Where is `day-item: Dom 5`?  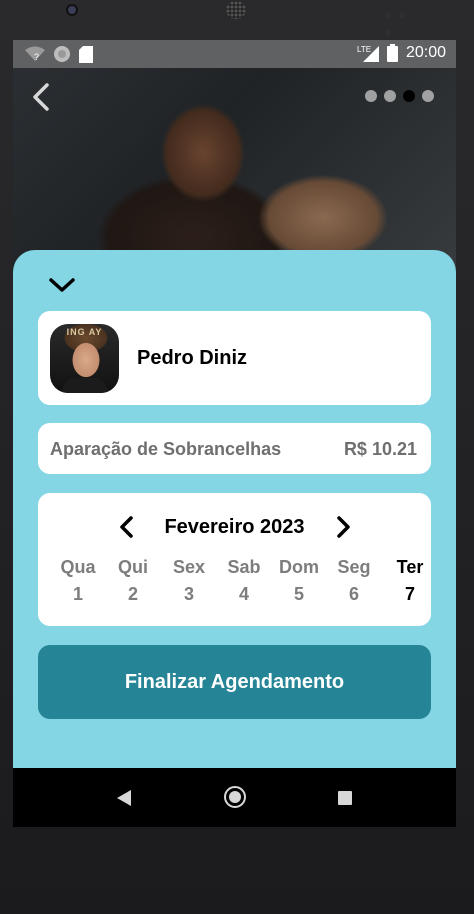
day-item: Dom 5 is located at coordinates (299, 581).